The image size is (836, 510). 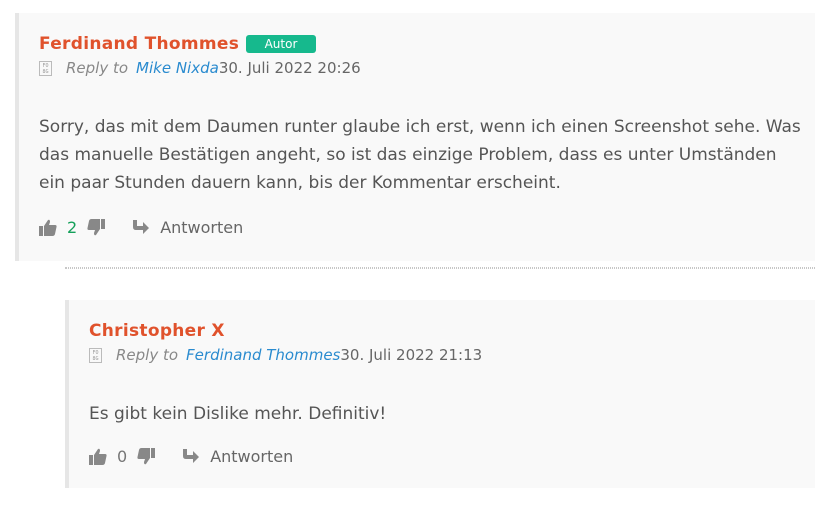 What do you see at coordinates (281, 44) in the screenshot?
I see `author-badge: Autor` at bounding box center [281, 44].